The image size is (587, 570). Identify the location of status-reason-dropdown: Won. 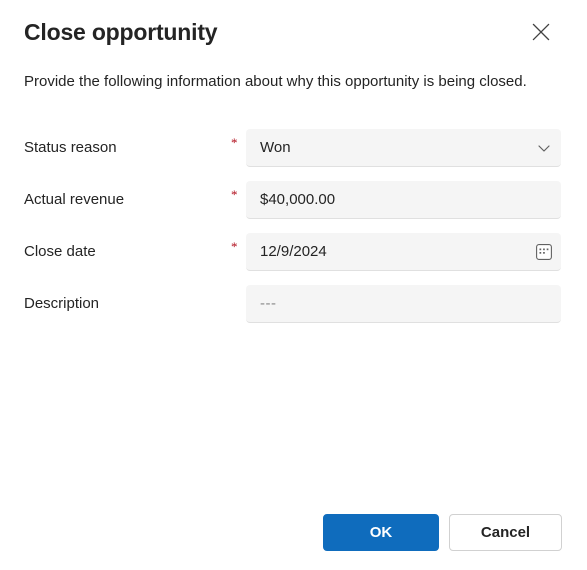
(403, 148).